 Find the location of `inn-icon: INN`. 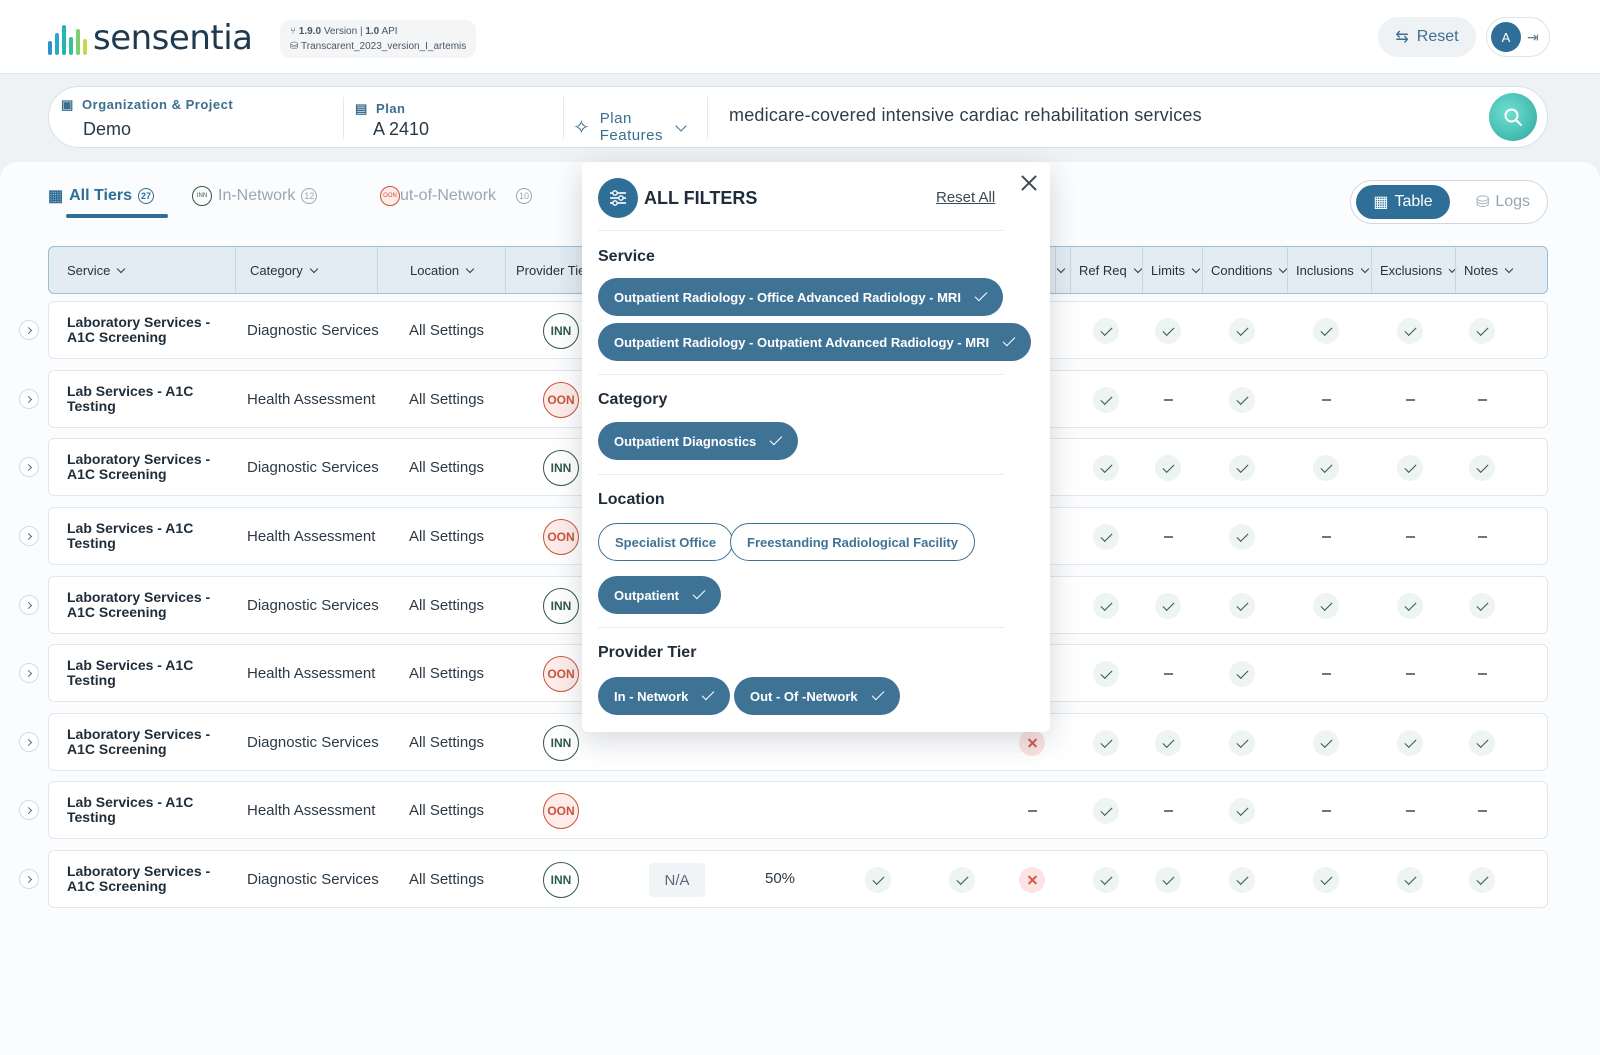

inn-icon: INN is located at coordinates (202, 196).